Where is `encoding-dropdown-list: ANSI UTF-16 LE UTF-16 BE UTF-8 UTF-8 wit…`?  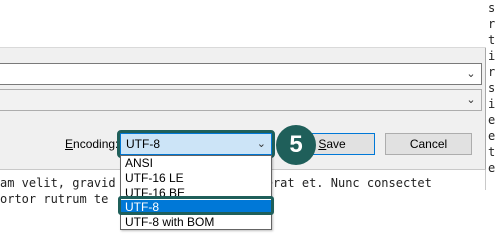 encoding-dropdown-list: ANSI UTF-16 LE UTF-16 BE UTF-8 UTF-8 wit… is located at coordinates (196, 192).